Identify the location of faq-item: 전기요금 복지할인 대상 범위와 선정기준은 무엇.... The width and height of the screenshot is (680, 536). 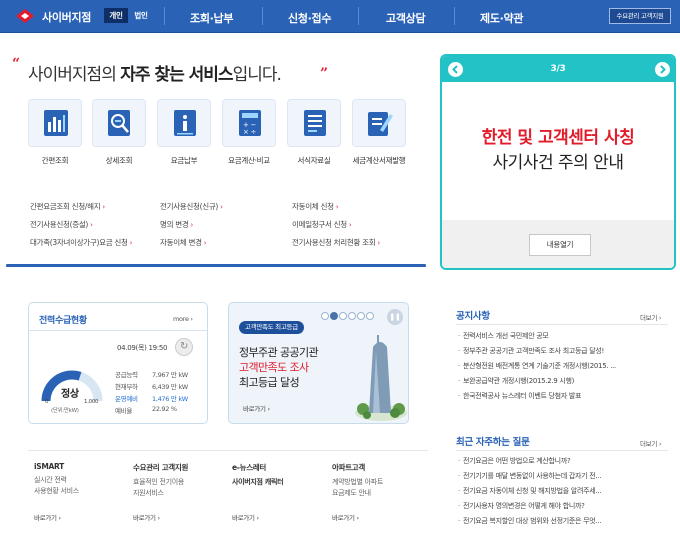
(563, 521).